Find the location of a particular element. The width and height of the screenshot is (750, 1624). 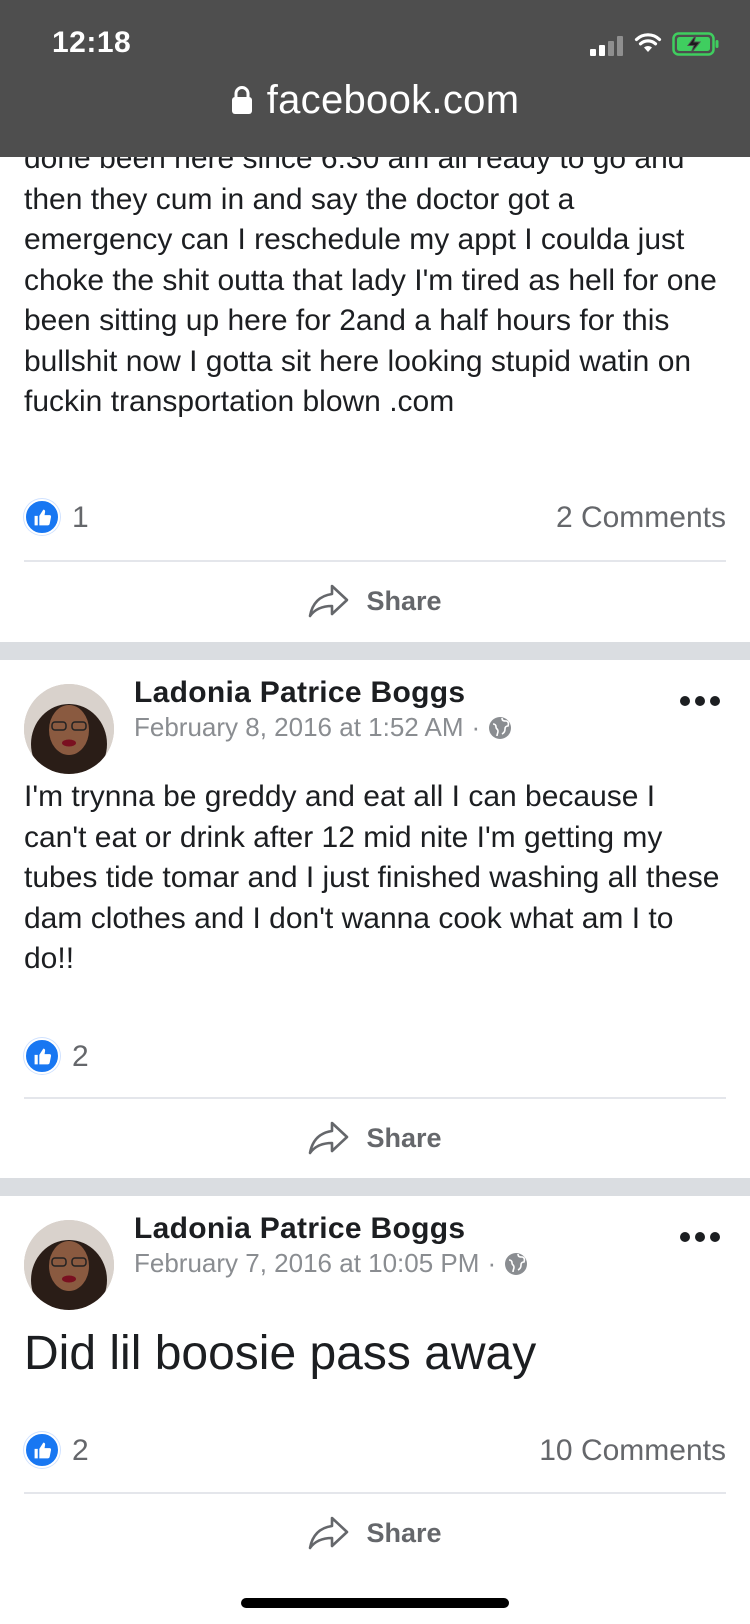

post-date: February 8, 2016 at 1:52 AM is located at coordinates (299, 727).